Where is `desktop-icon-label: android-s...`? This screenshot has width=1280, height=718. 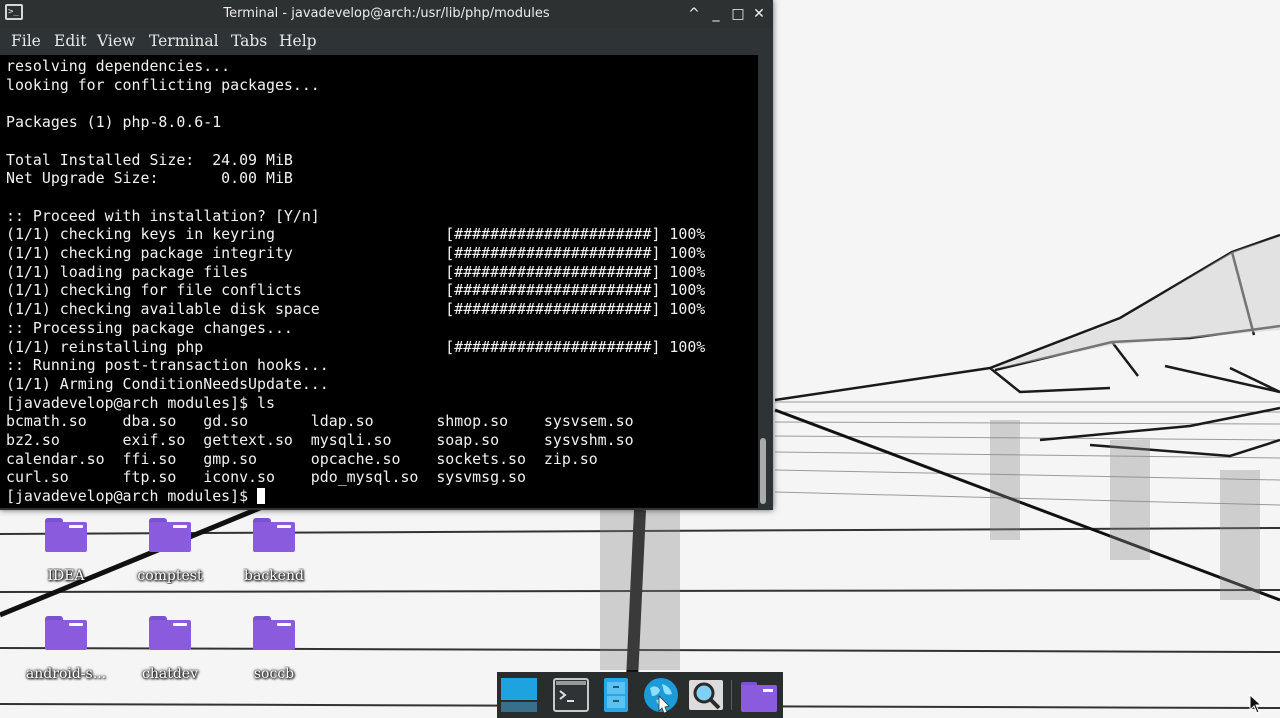
desktop-icon-label: android-s... is located at coordinates (66, 674).